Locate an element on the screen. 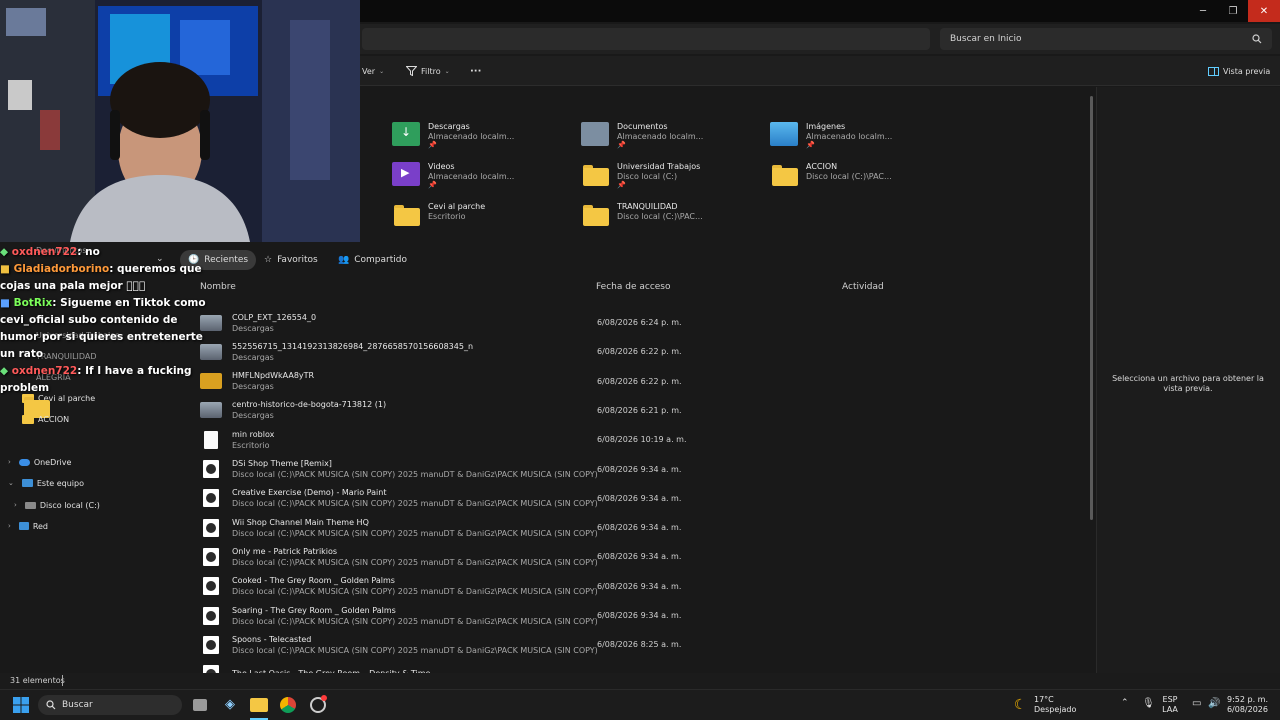  preview-pane-button: Vista previa is located at coordinates (1239, 71).